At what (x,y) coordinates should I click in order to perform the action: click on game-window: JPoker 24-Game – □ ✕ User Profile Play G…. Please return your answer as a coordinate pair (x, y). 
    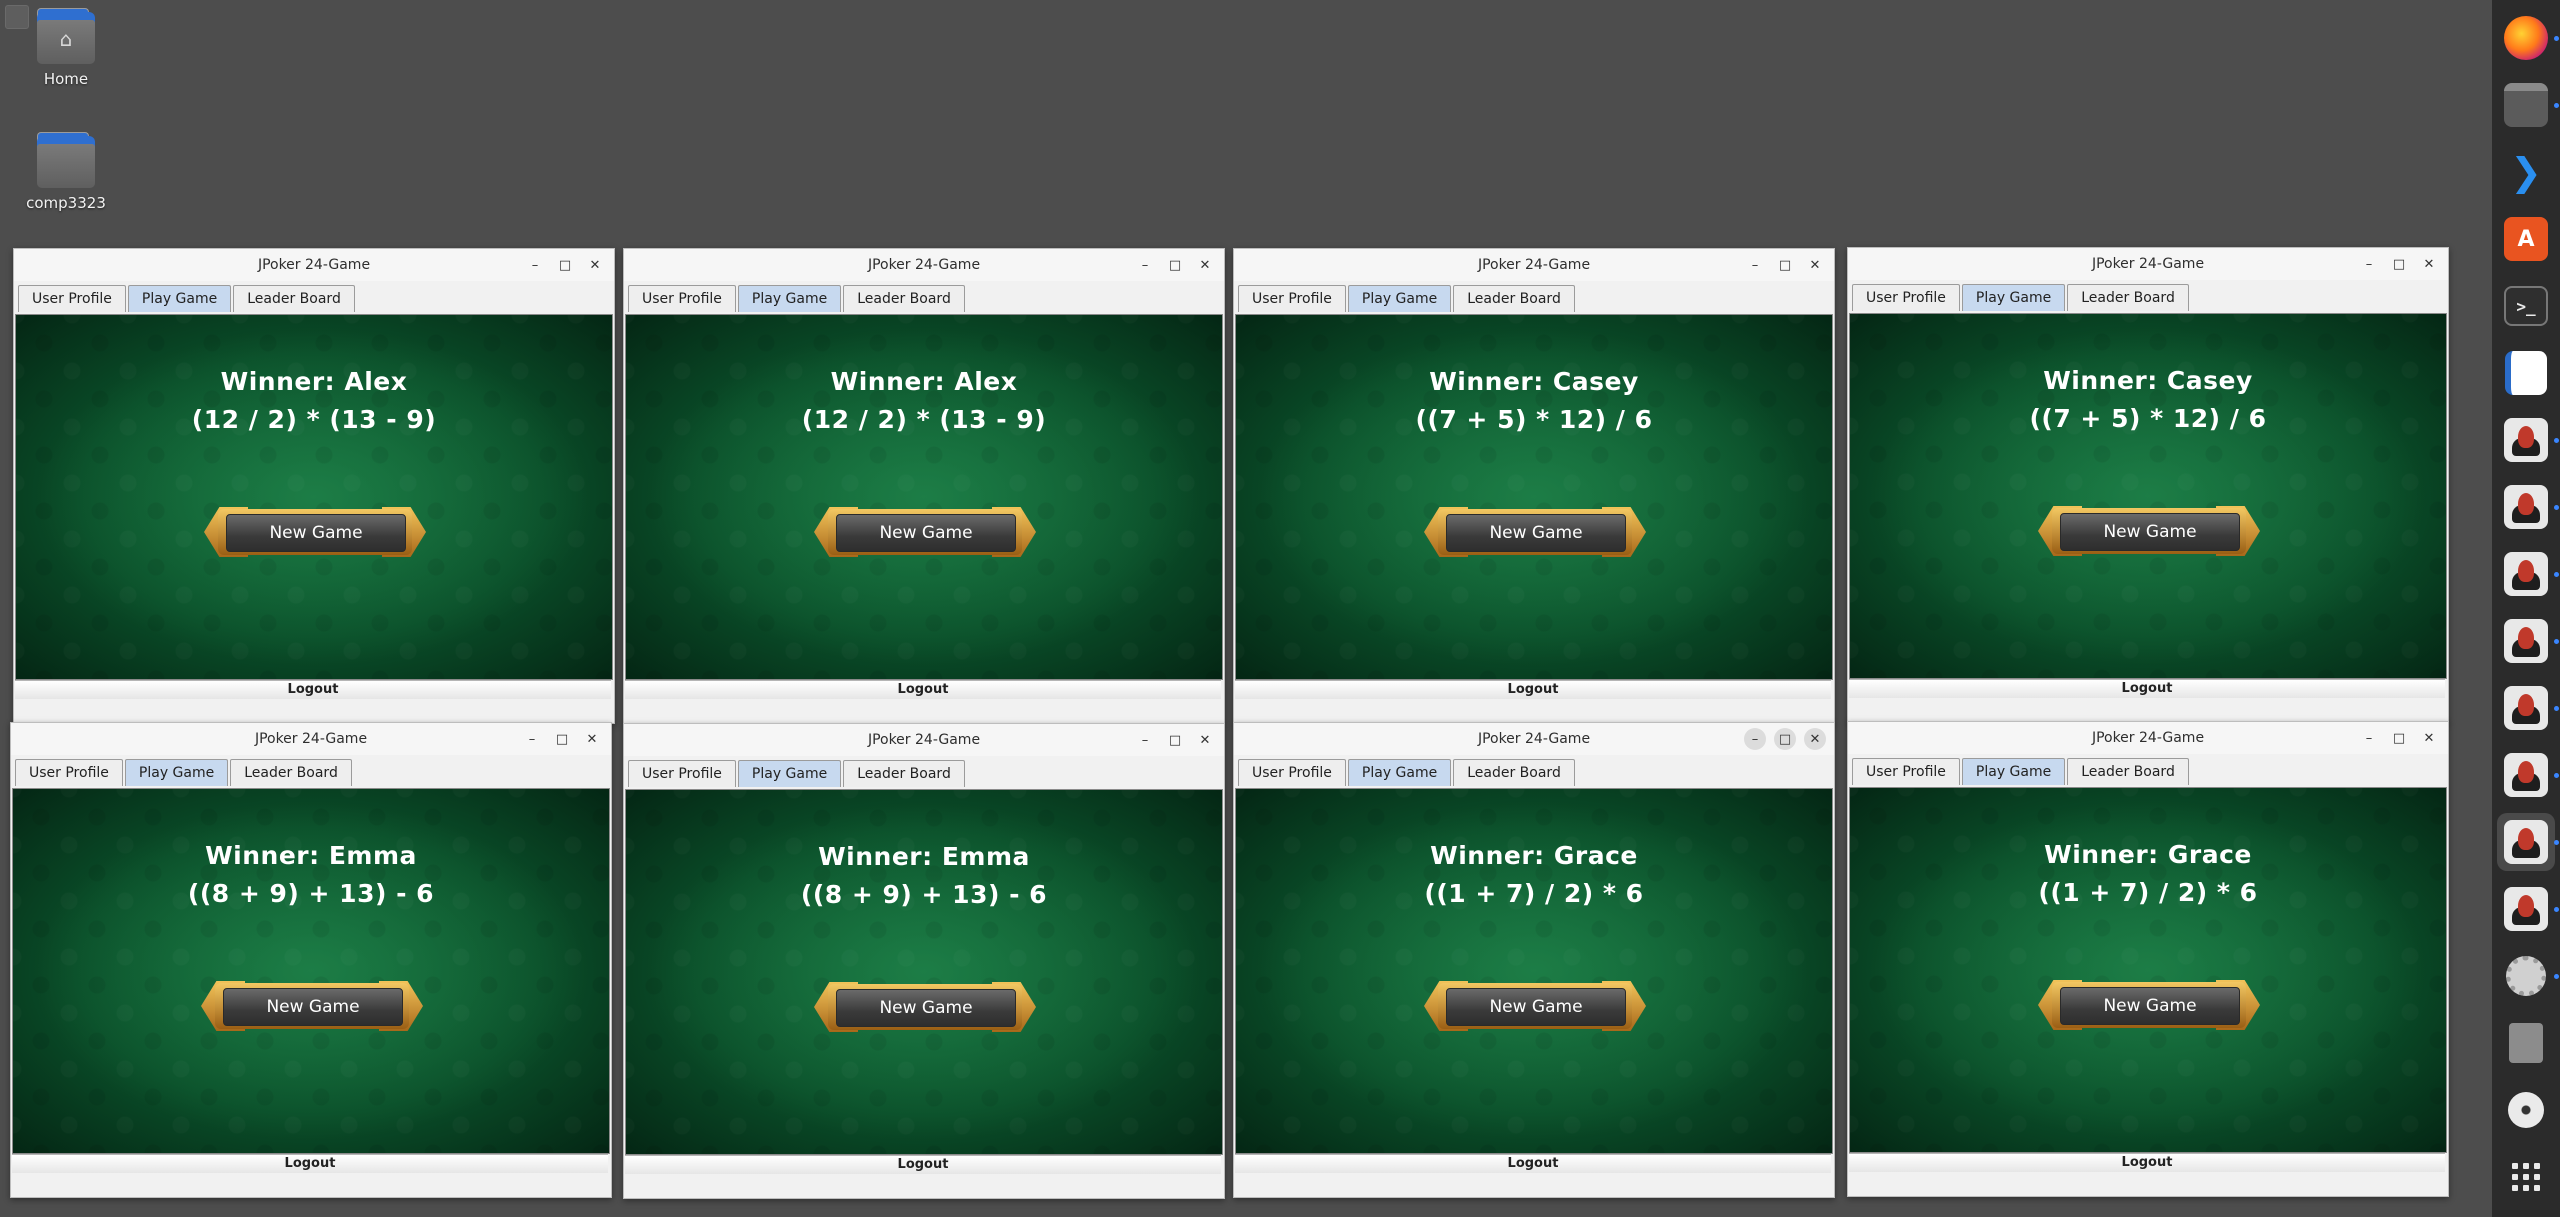
    Looking at the image, I should click on (1534, 960).